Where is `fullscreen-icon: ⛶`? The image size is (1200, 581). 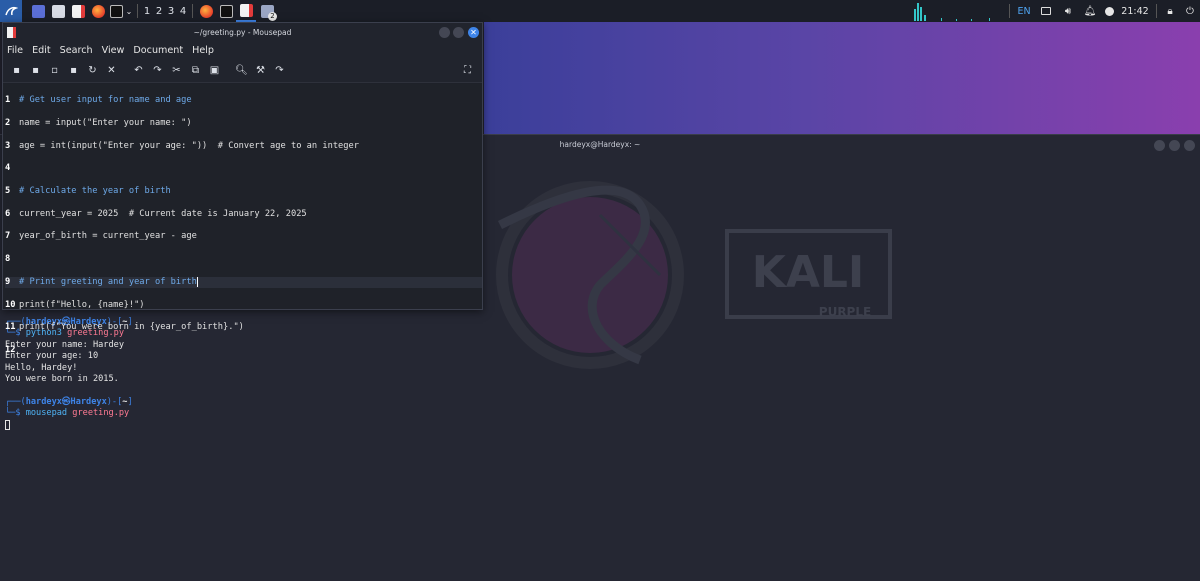 fullscreen-icon: ⛶ is located at coordinates (467, 70).